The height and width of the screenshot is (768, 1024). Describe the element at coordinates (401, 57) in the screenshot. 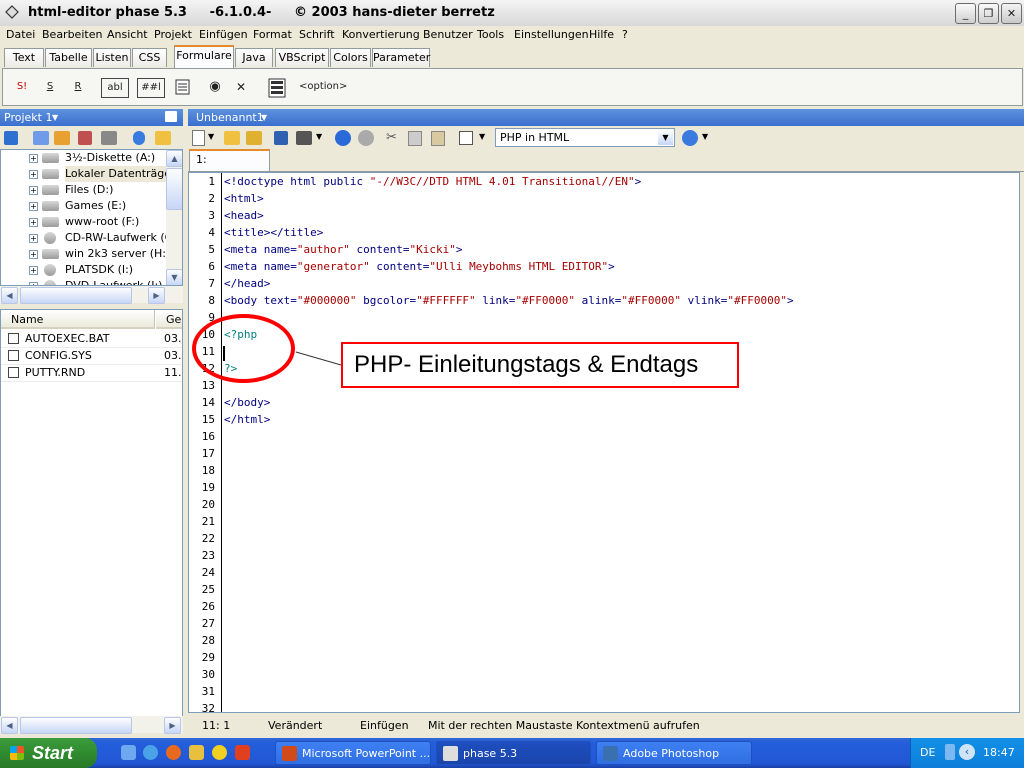

I see `tab-parameter: Parameter` at that location.